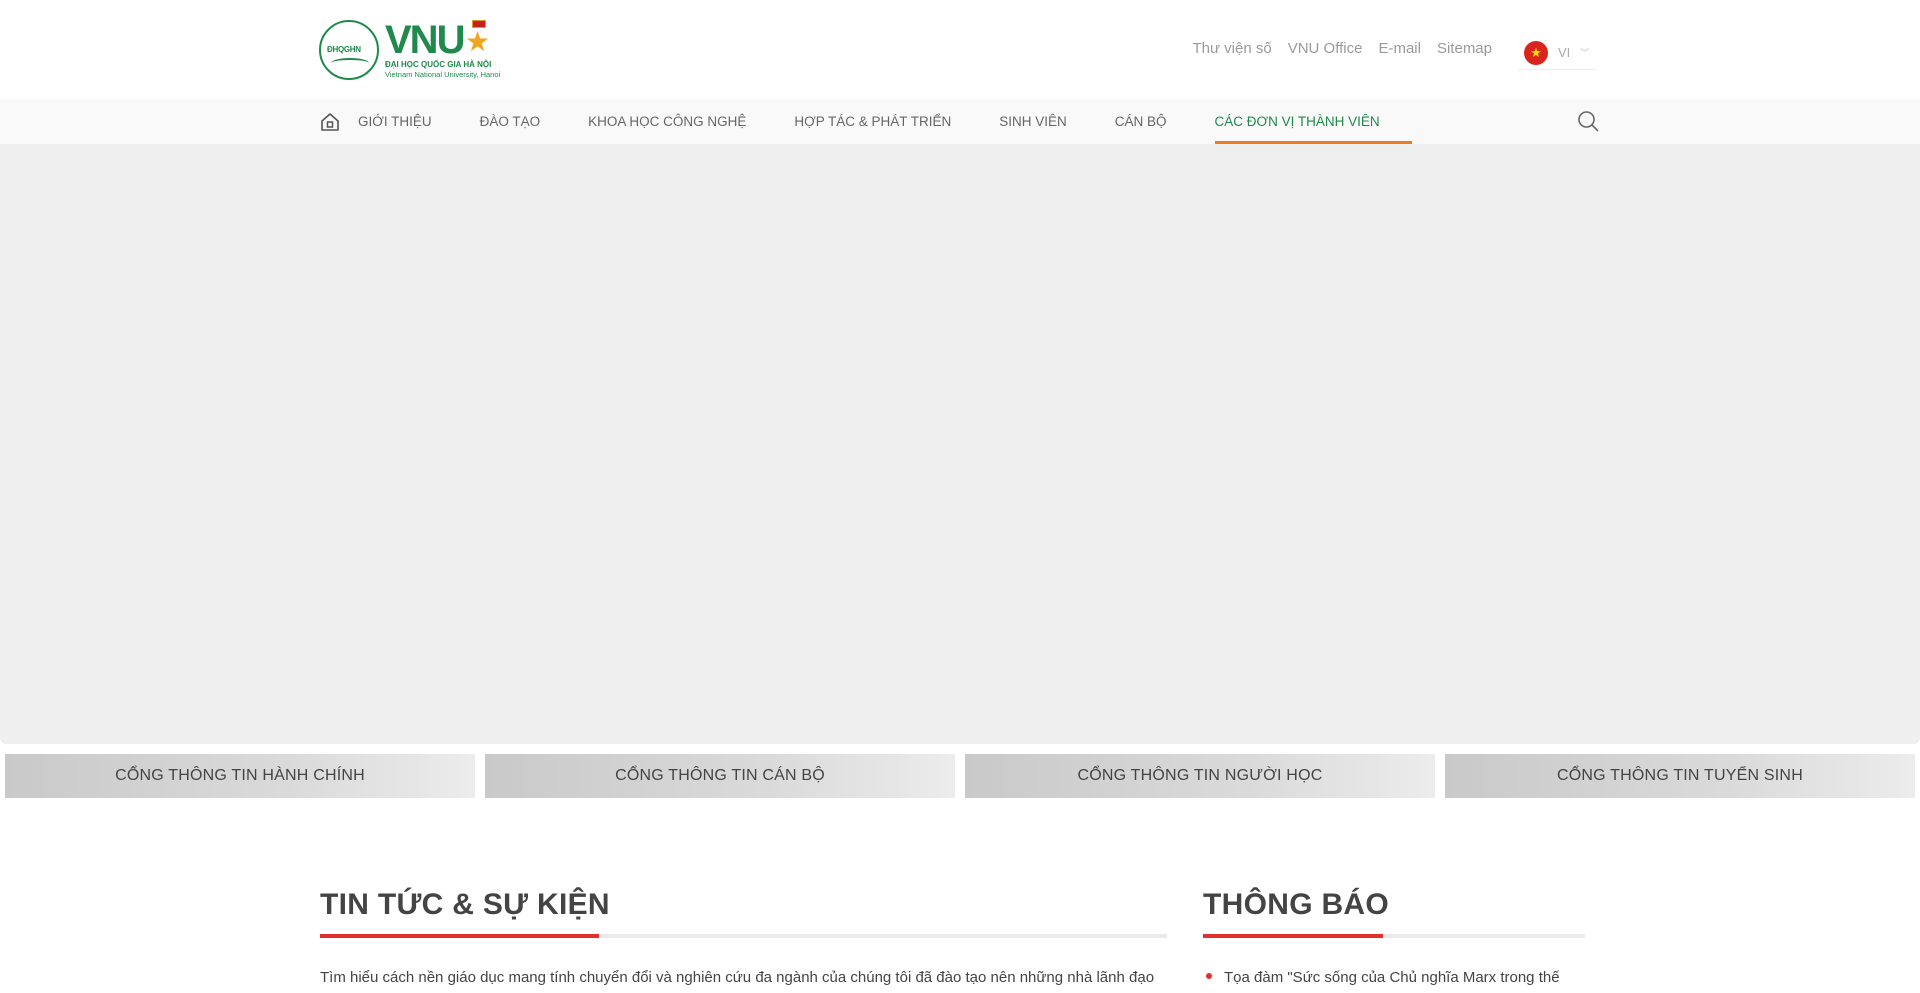  Describe the element at coordinates (350, 63) in the screenshot. I see `logo-wave` at that location.